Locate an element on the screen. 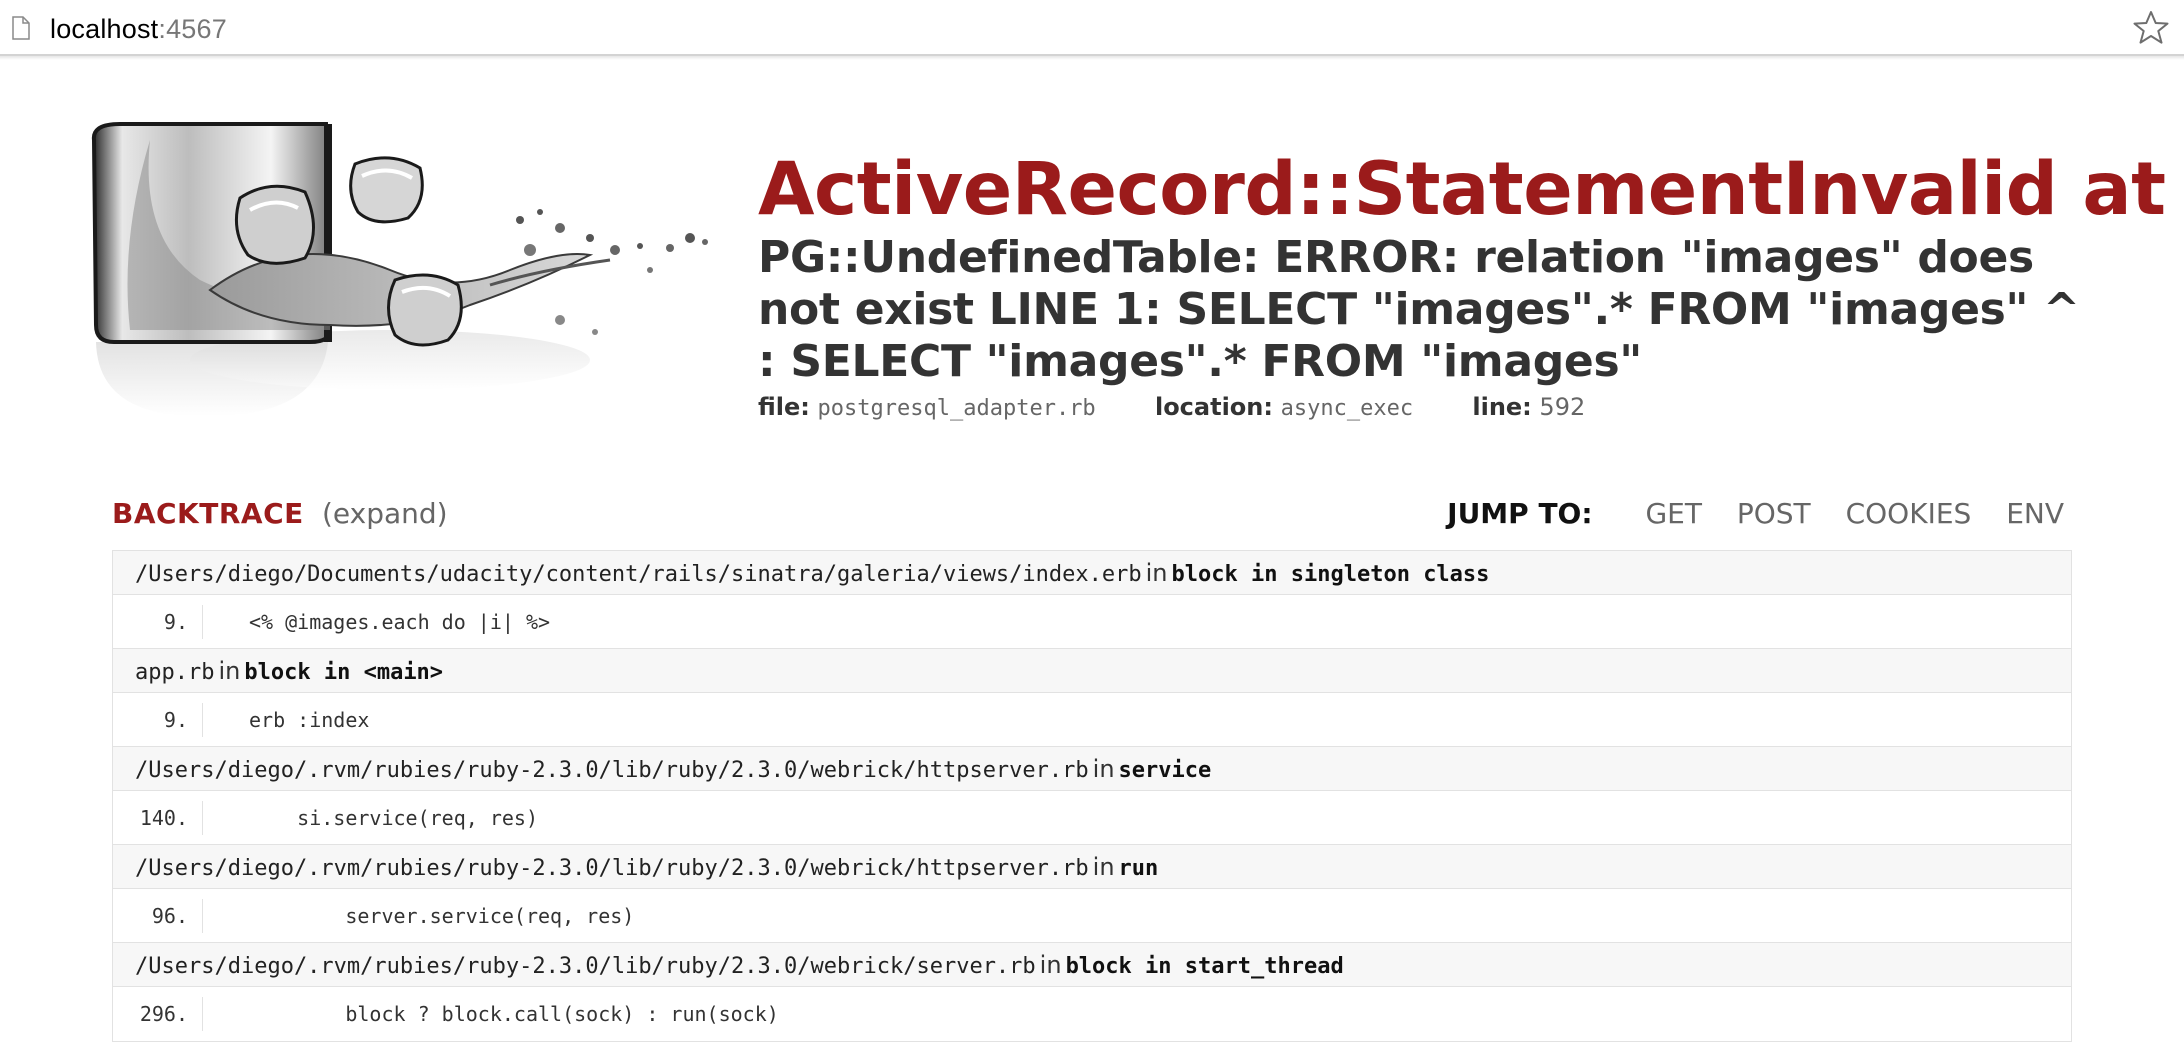 This screenshot has height=1060, width=2184. url-port: :4567 is located at coordinates (192, 29).